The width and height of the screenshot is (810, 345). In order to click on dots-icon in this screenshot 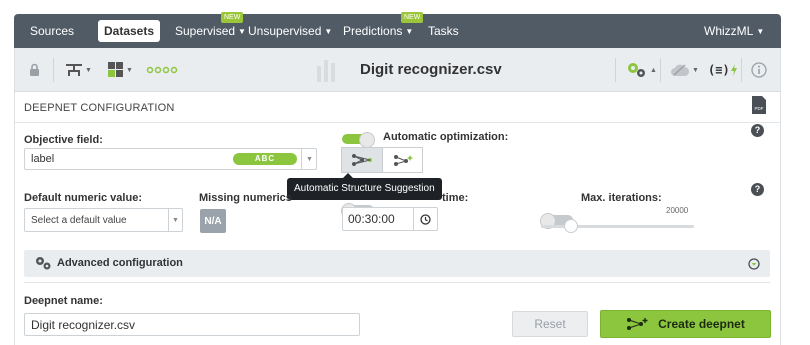, I will do `click(162, 70)`.